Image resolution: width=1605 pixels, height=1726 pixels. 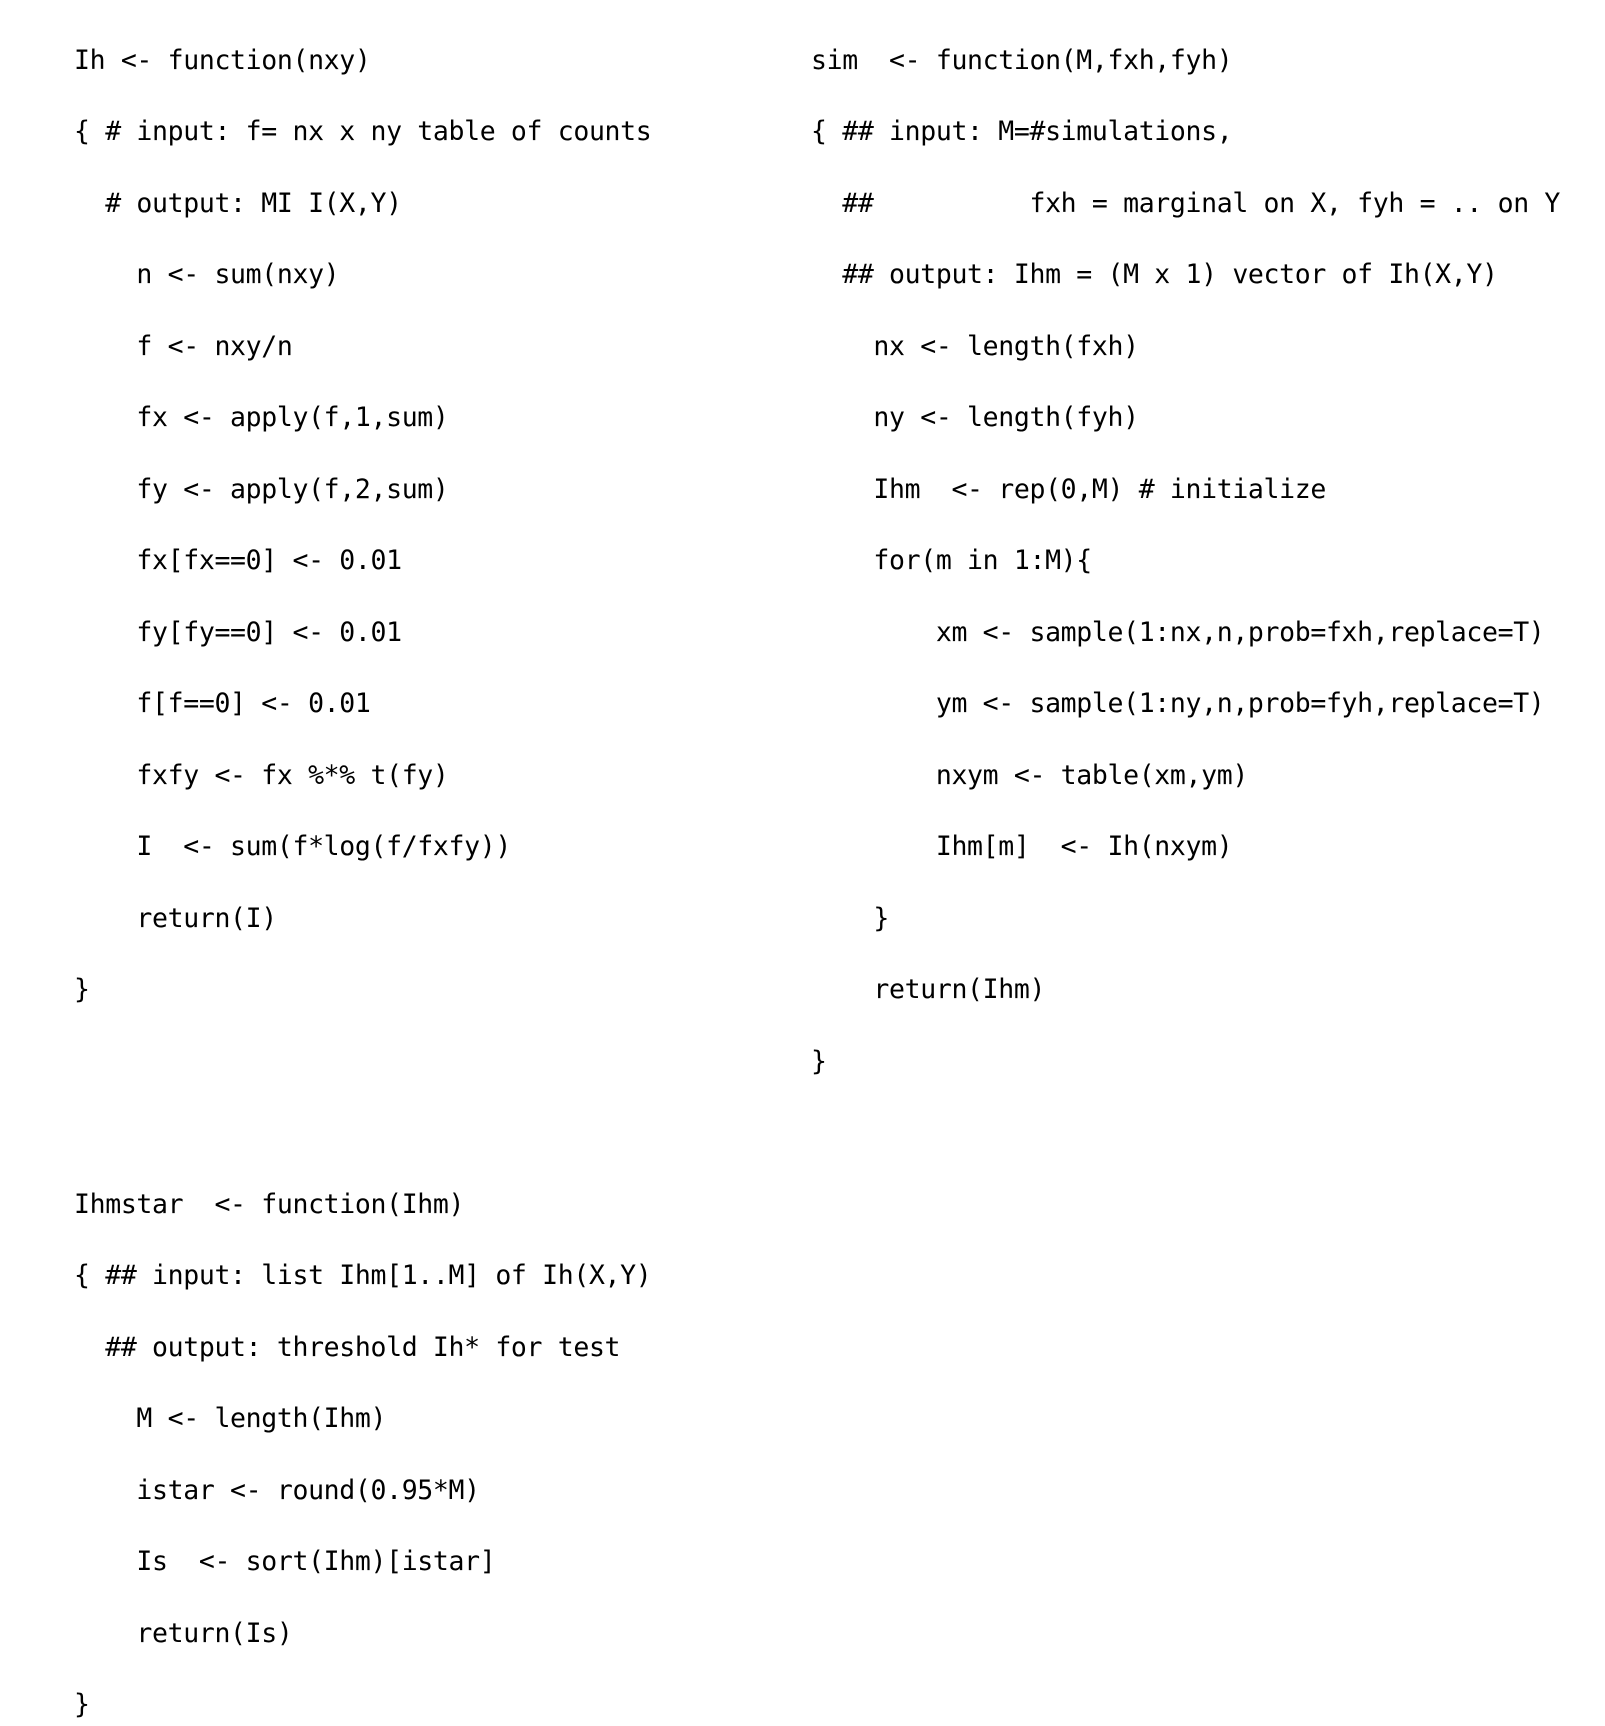 What do you see at coordinates (362, 275) in the screenshot?
I see `code-line: n <- sum(nxy)` at bounding box center [362, 275].